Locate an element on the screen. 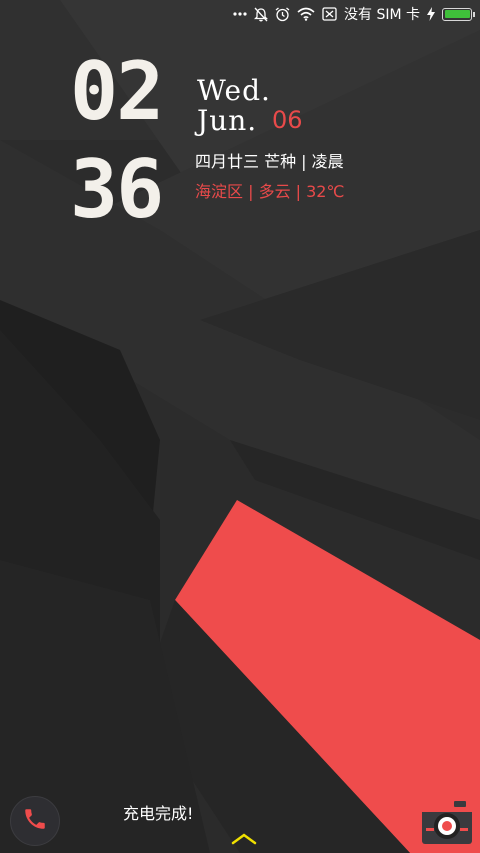 The height and width of the screenshot is (853, 480). sim-blocked-icon is located at coordinates (329, 14).